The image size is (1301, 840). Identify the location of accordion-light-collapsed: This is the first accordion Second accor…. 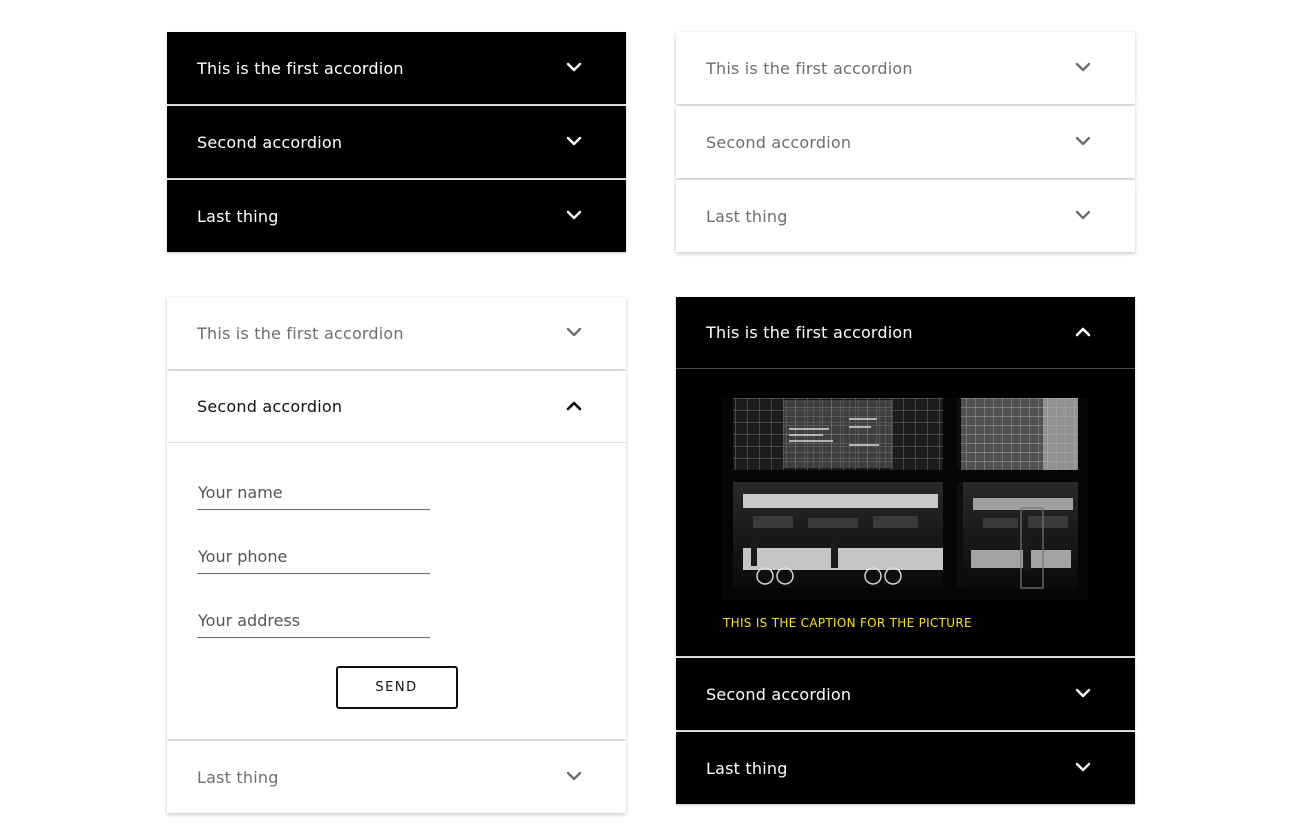
(905, 143).